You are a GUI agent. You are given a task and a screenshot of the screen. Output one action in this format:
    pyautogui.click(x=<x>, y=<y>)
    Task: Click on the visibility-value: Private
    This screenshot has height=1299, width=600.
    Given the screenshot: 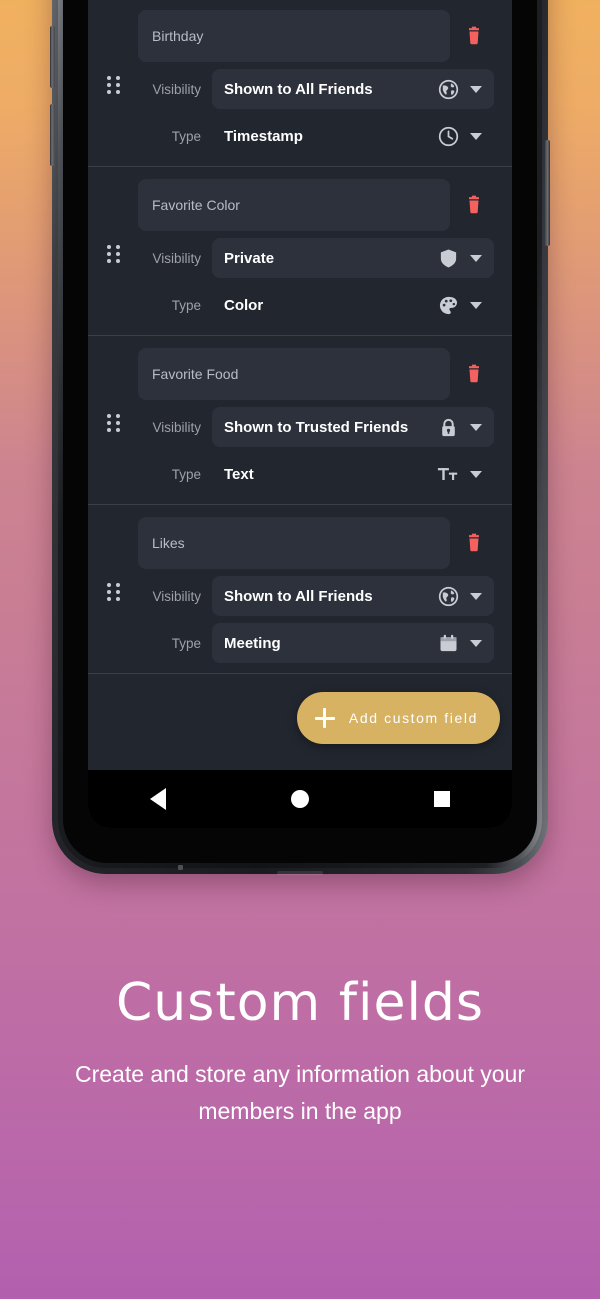 What is the action you would take?
    pyautogui.click(x=249, y=258)
    